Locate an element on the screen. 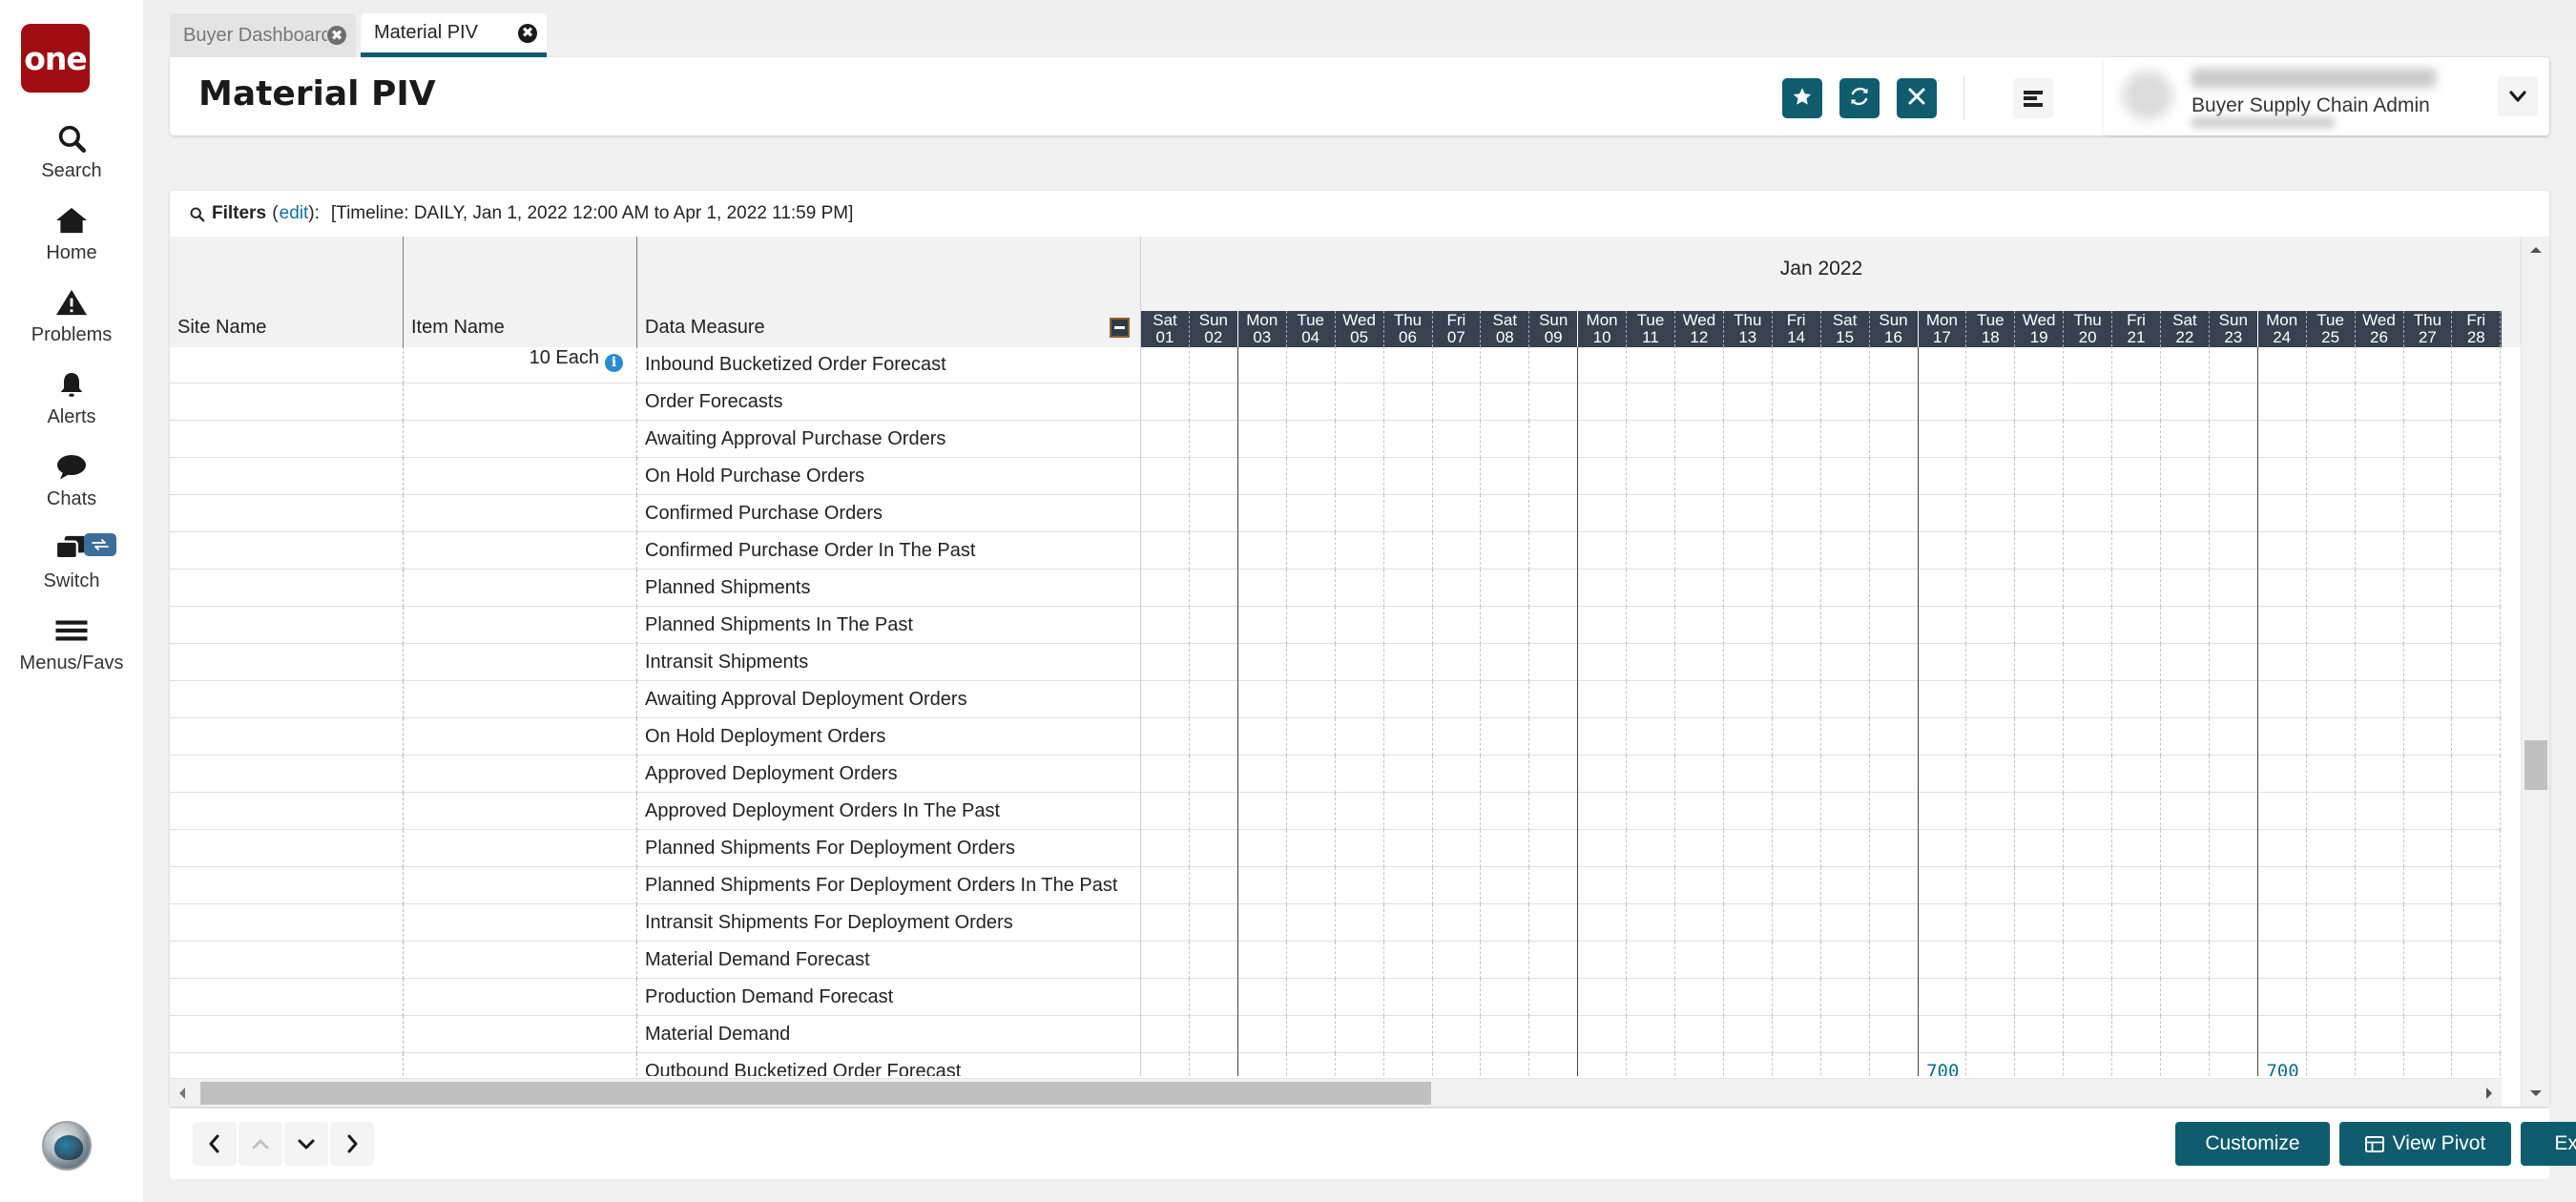 The width and height of the screenshot is (2576, 1202). day-header-10: Mon 10 is located at coordinates (1603, 329).